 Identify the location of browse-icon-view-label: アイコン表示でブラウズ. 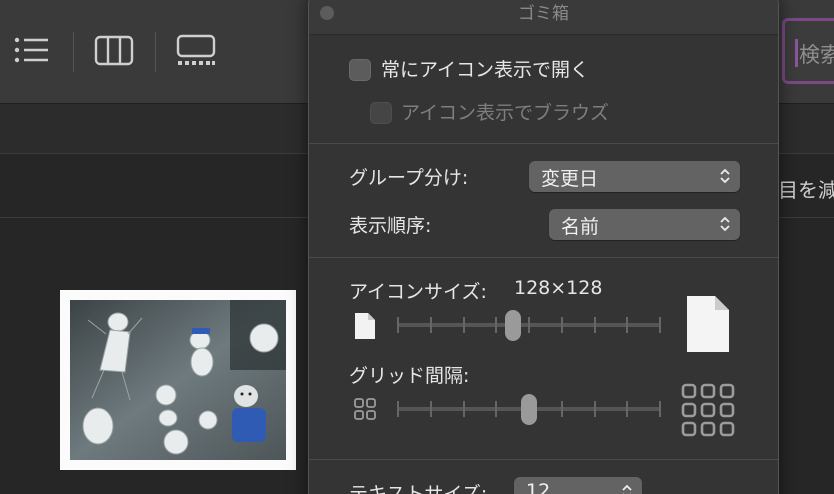
(505, 113).